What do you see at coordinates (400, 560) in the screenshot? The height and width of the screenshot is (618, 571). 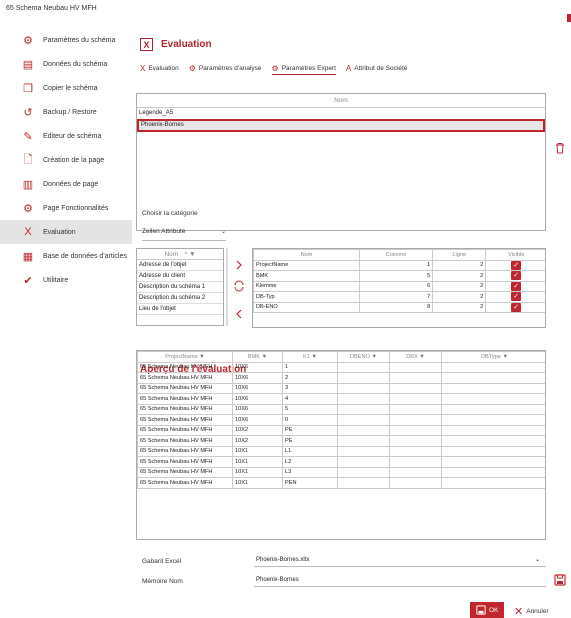 I see `gabarit-dropdown: Phoenix-Bornes.xltx ⌄` at bounding box center [400, 560].